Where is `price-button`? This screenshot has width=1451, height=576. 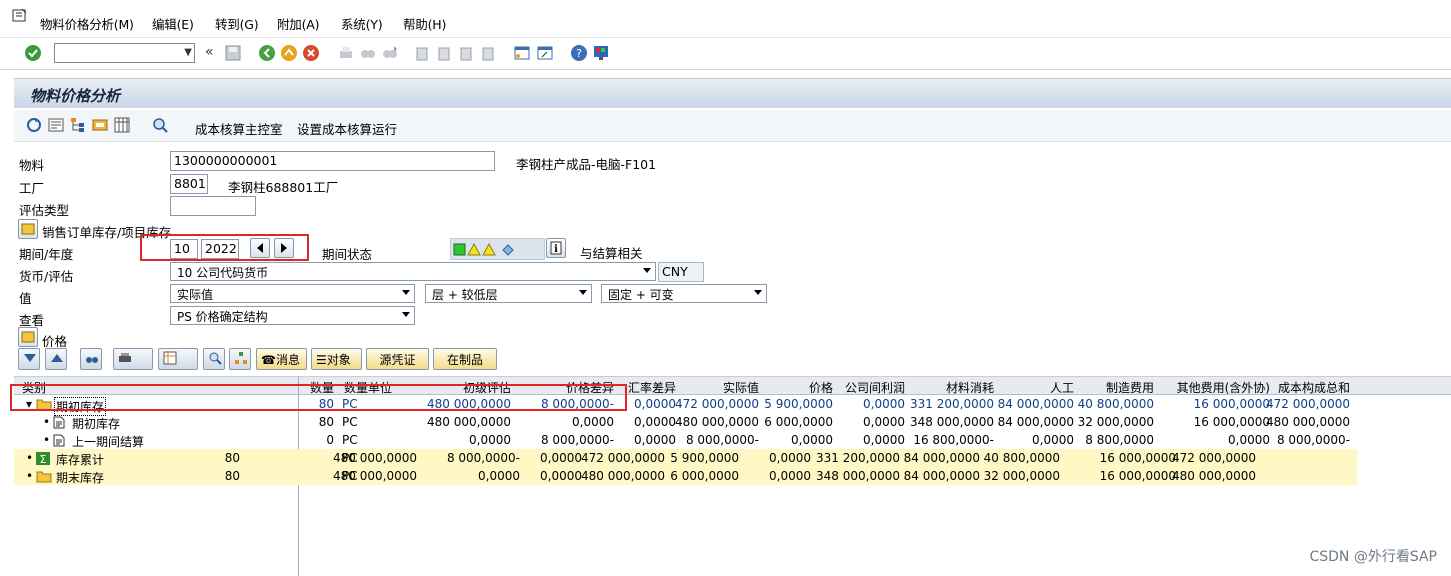
price-button is located at coordinates (28, 337).